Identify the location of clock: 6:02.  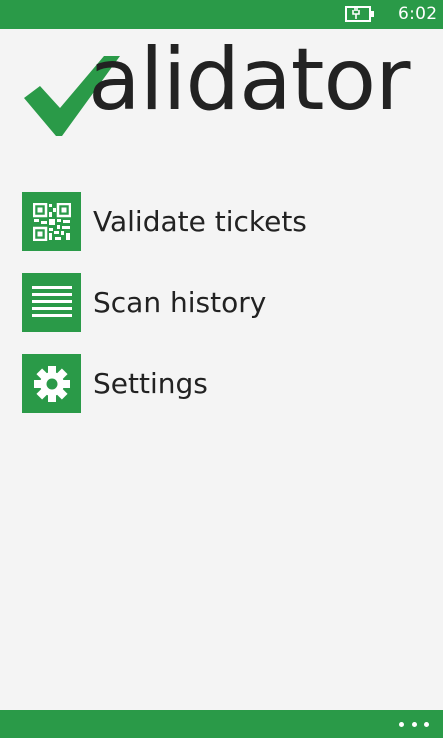
(418, 14).